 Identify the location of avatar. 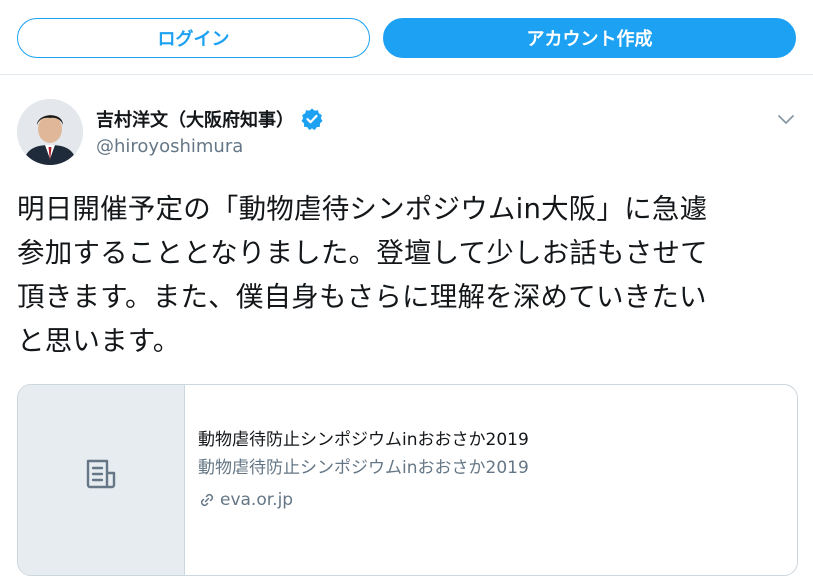
(50, 132).